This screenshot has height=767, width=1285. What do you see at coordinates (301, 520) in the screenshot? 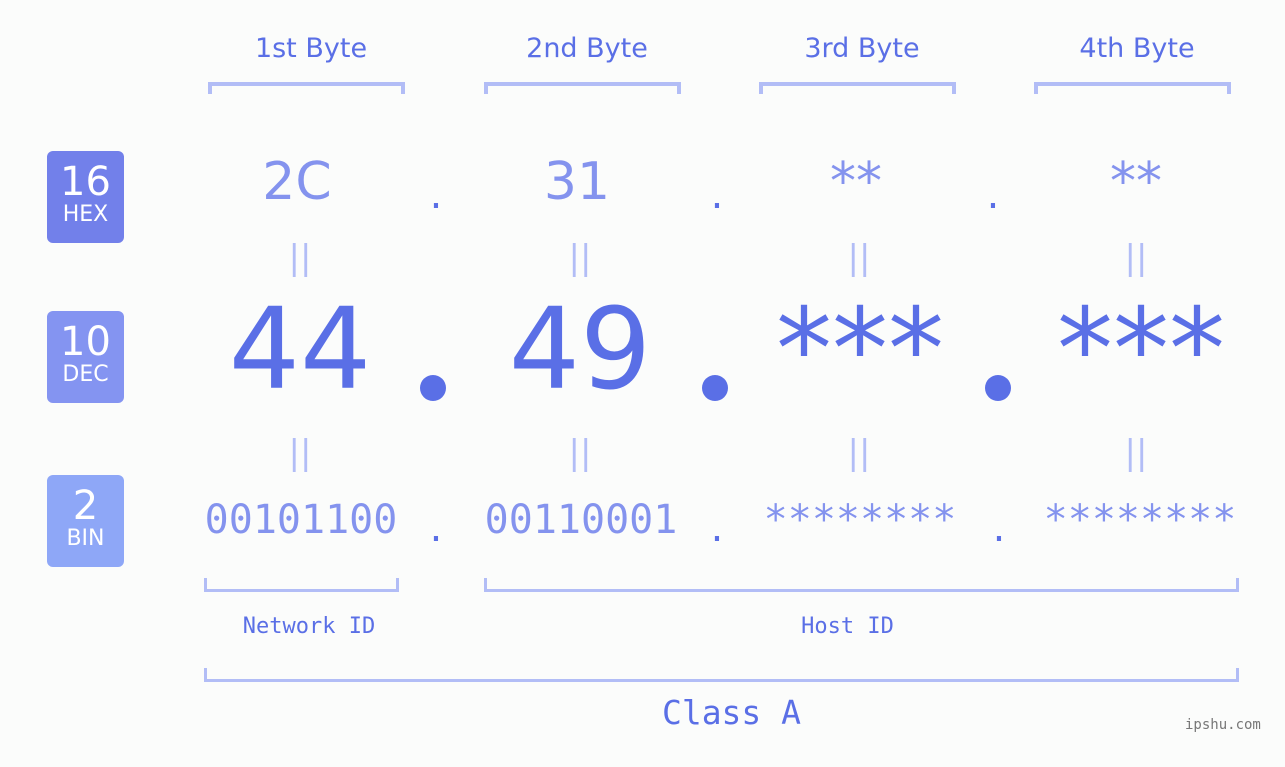
I see `bin-value-1: 00101100` at bounding box center [301, 520].